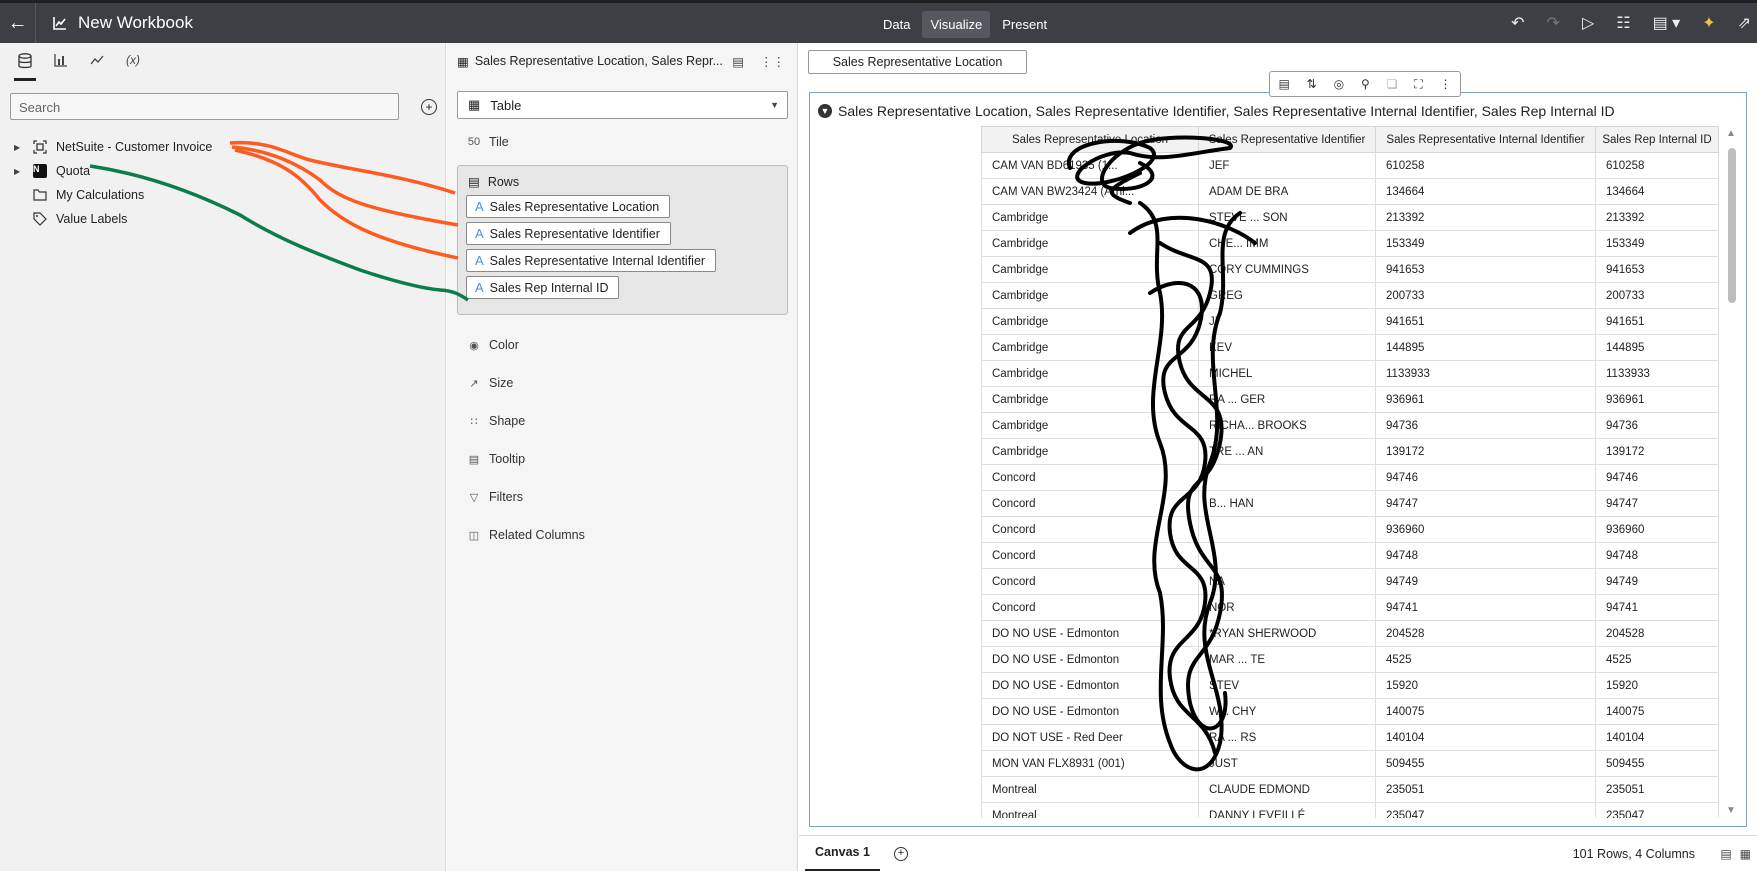 The height and width of the screenshot is (871, 1757). Describe the element at coordinates (496, 421) in the screenshot. I see `shape-section: ∷ Shape` at that location.